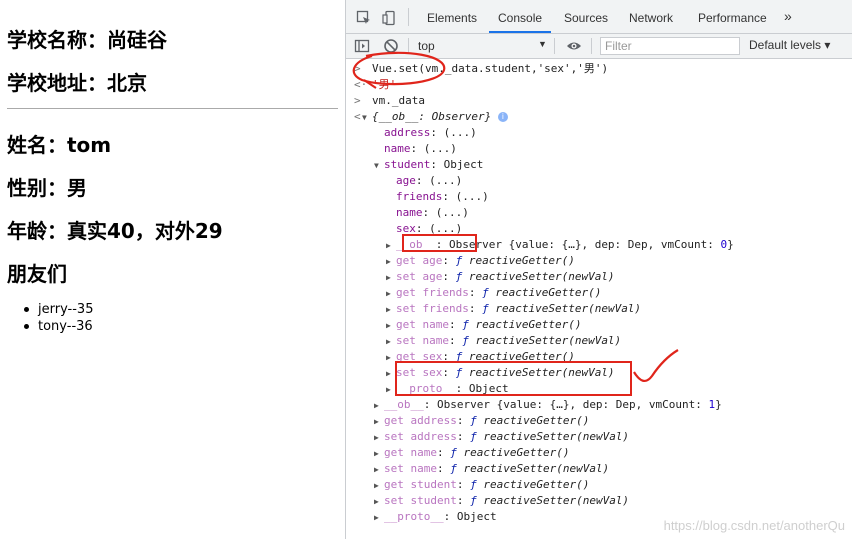 The height and width of the screenshot is (539, 852). I want to click on console-line: ▶ get friends: ƒ reactiveGetter(), so click(493, 293).